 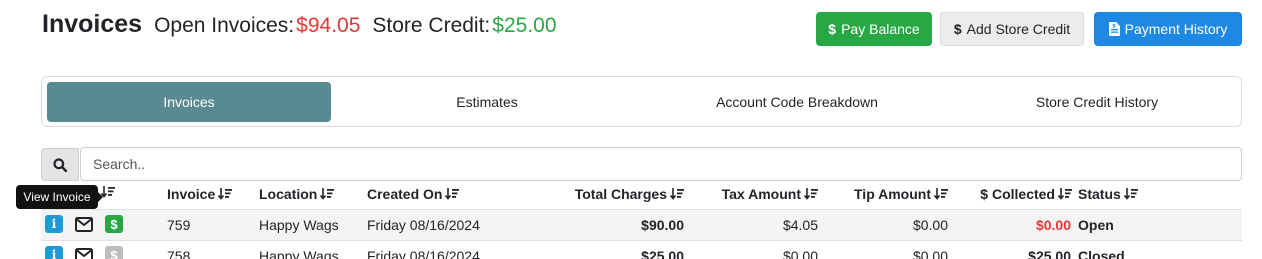 What do you see at coordinates (405, 194) in the screenshot?
I see `column-created-label: Created On` at bounding box center [405, 194].